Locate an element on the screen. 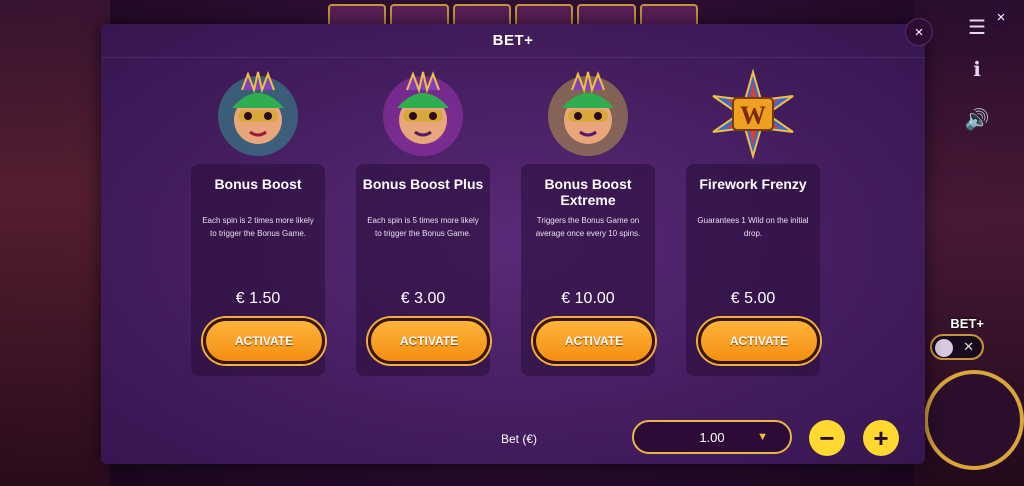 This screenshot has height=486, width=1024. sound-icon: 🔊 is located at coordinates (977, 119).